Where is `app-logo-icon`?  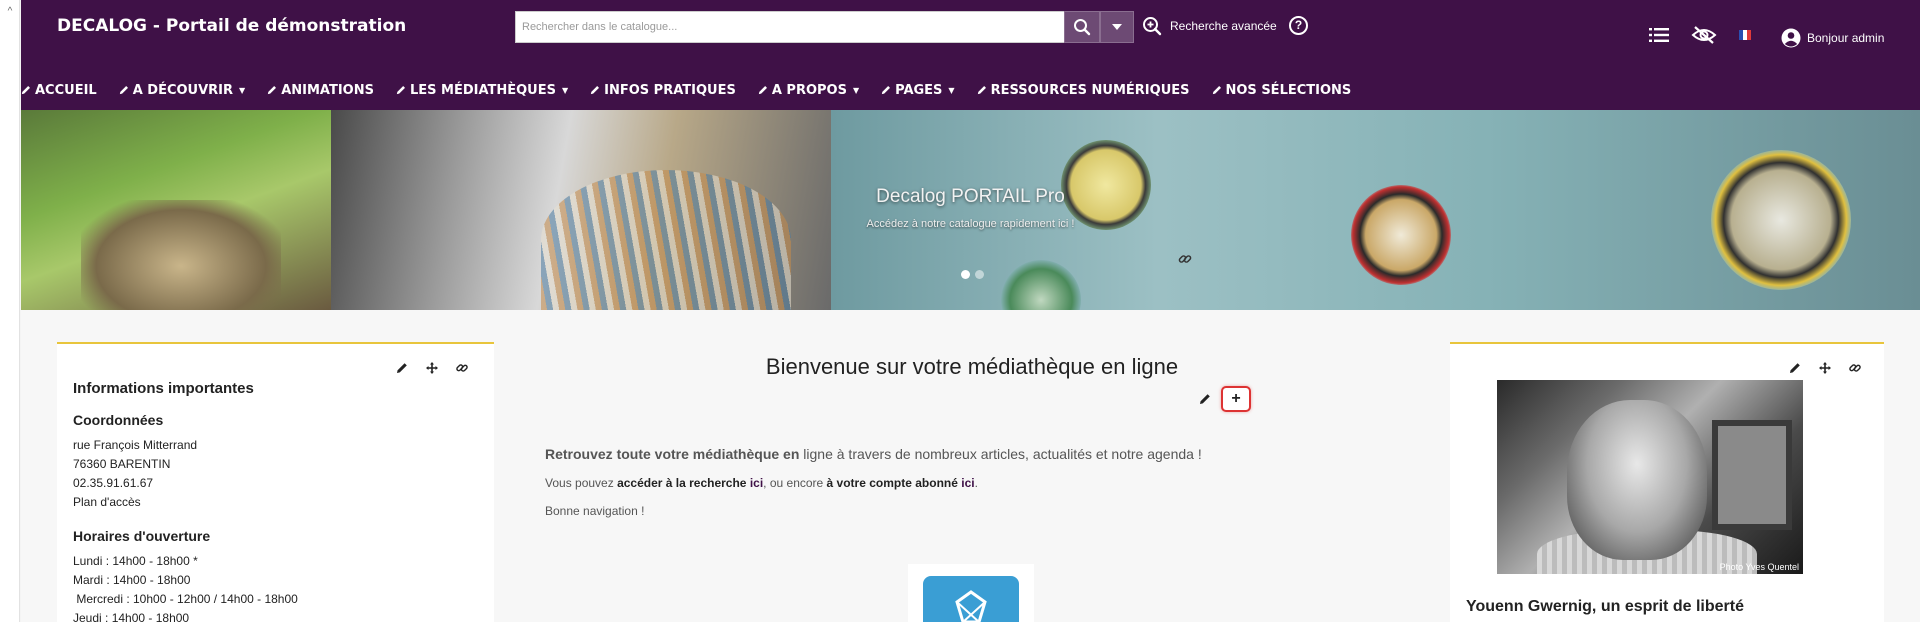
app-logo-icon is located at coordinates (971, 599).